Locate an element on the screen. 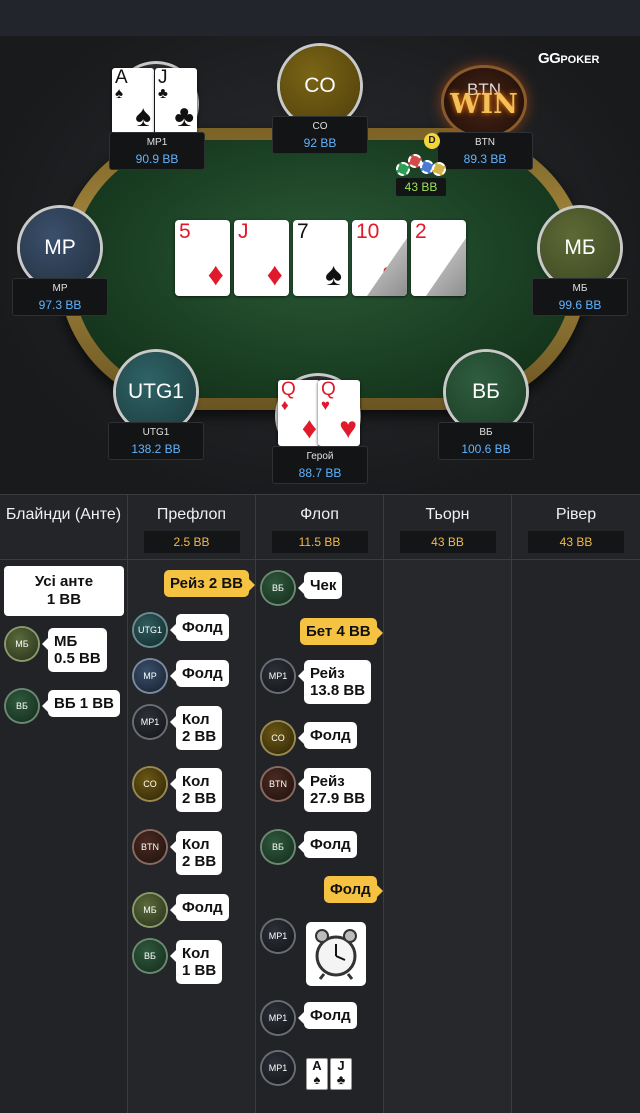  hero-fold-bubble: Фолд is located at coordinates (353, 889).